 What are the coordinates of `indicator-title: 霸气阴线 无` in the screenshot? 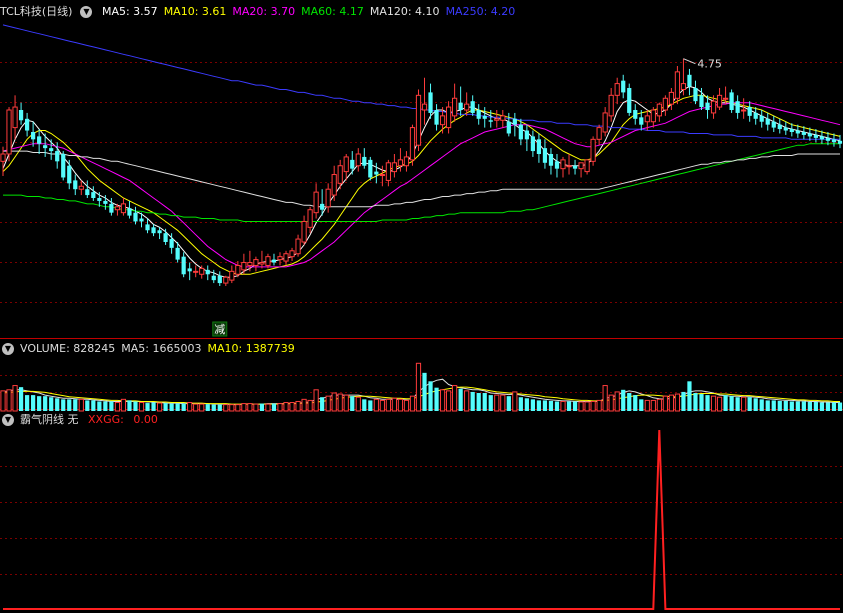 It's located at (49, 419).